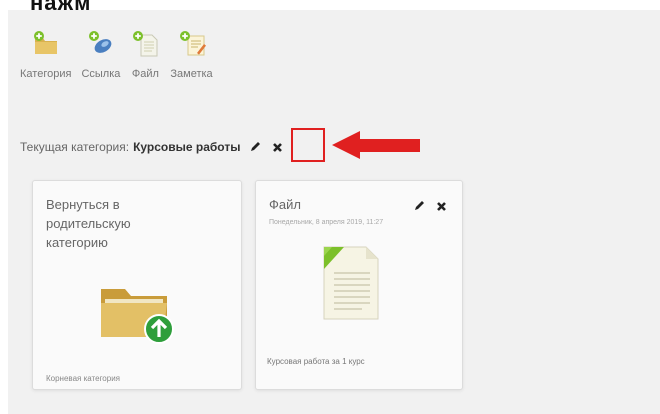  I want to click on add-category-label: Категория, so click(46, 74).